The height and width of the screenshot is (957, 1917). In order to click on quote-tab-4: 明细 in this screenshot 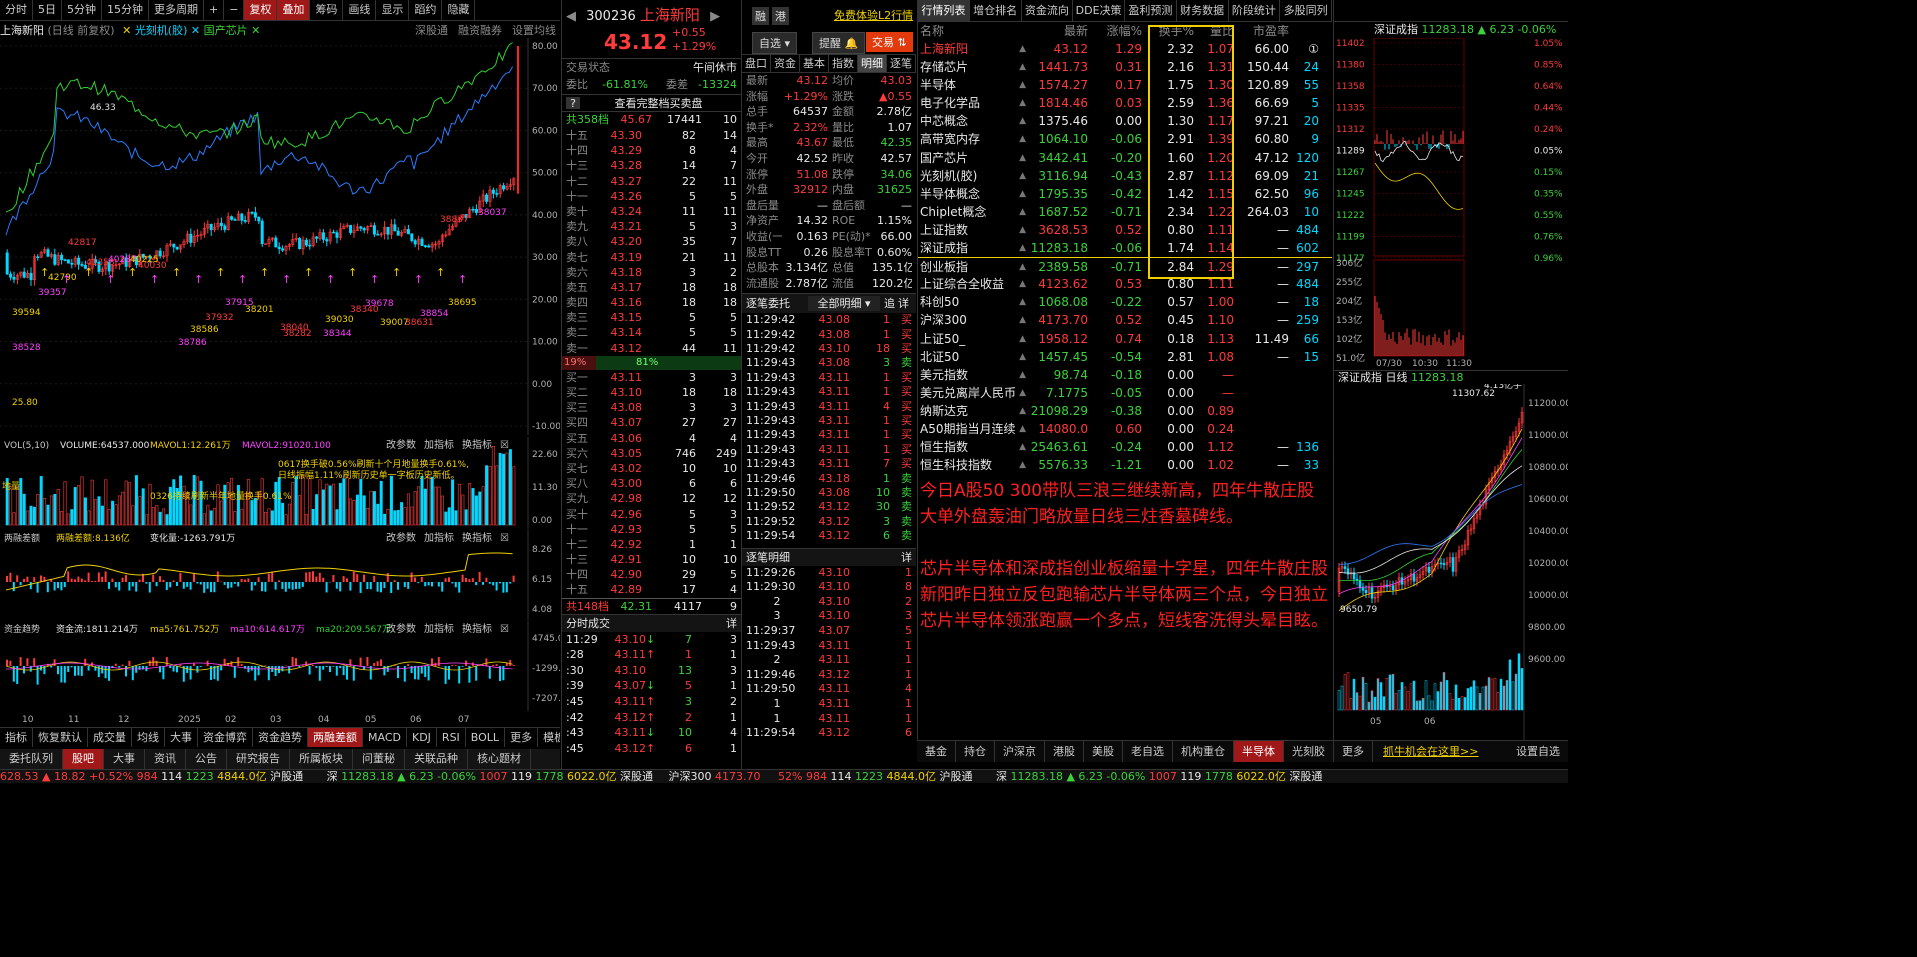, I will do `click(872, 63)`.